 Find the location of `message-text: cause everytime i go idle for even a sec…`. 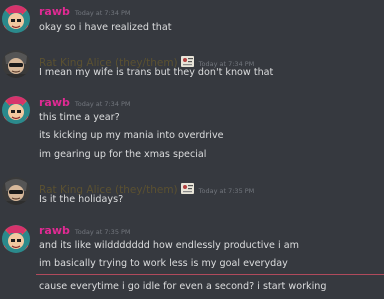

message-text: cause everytime i go idle for even a sec… is located at coordinates (183, 286).